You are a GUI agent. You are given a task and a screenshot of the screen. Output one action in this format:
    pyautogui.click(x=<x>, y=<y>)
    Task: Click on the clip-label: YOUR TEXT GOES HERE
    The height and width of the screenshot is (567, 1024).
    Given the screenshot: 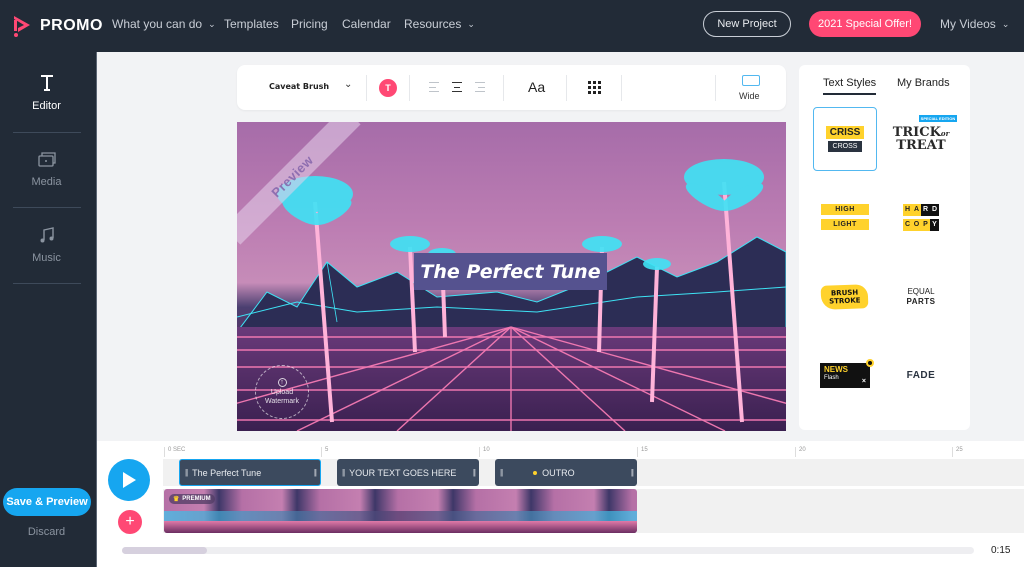 What is the action you would take?
    pyautogui.click(x=403, y=472)
    